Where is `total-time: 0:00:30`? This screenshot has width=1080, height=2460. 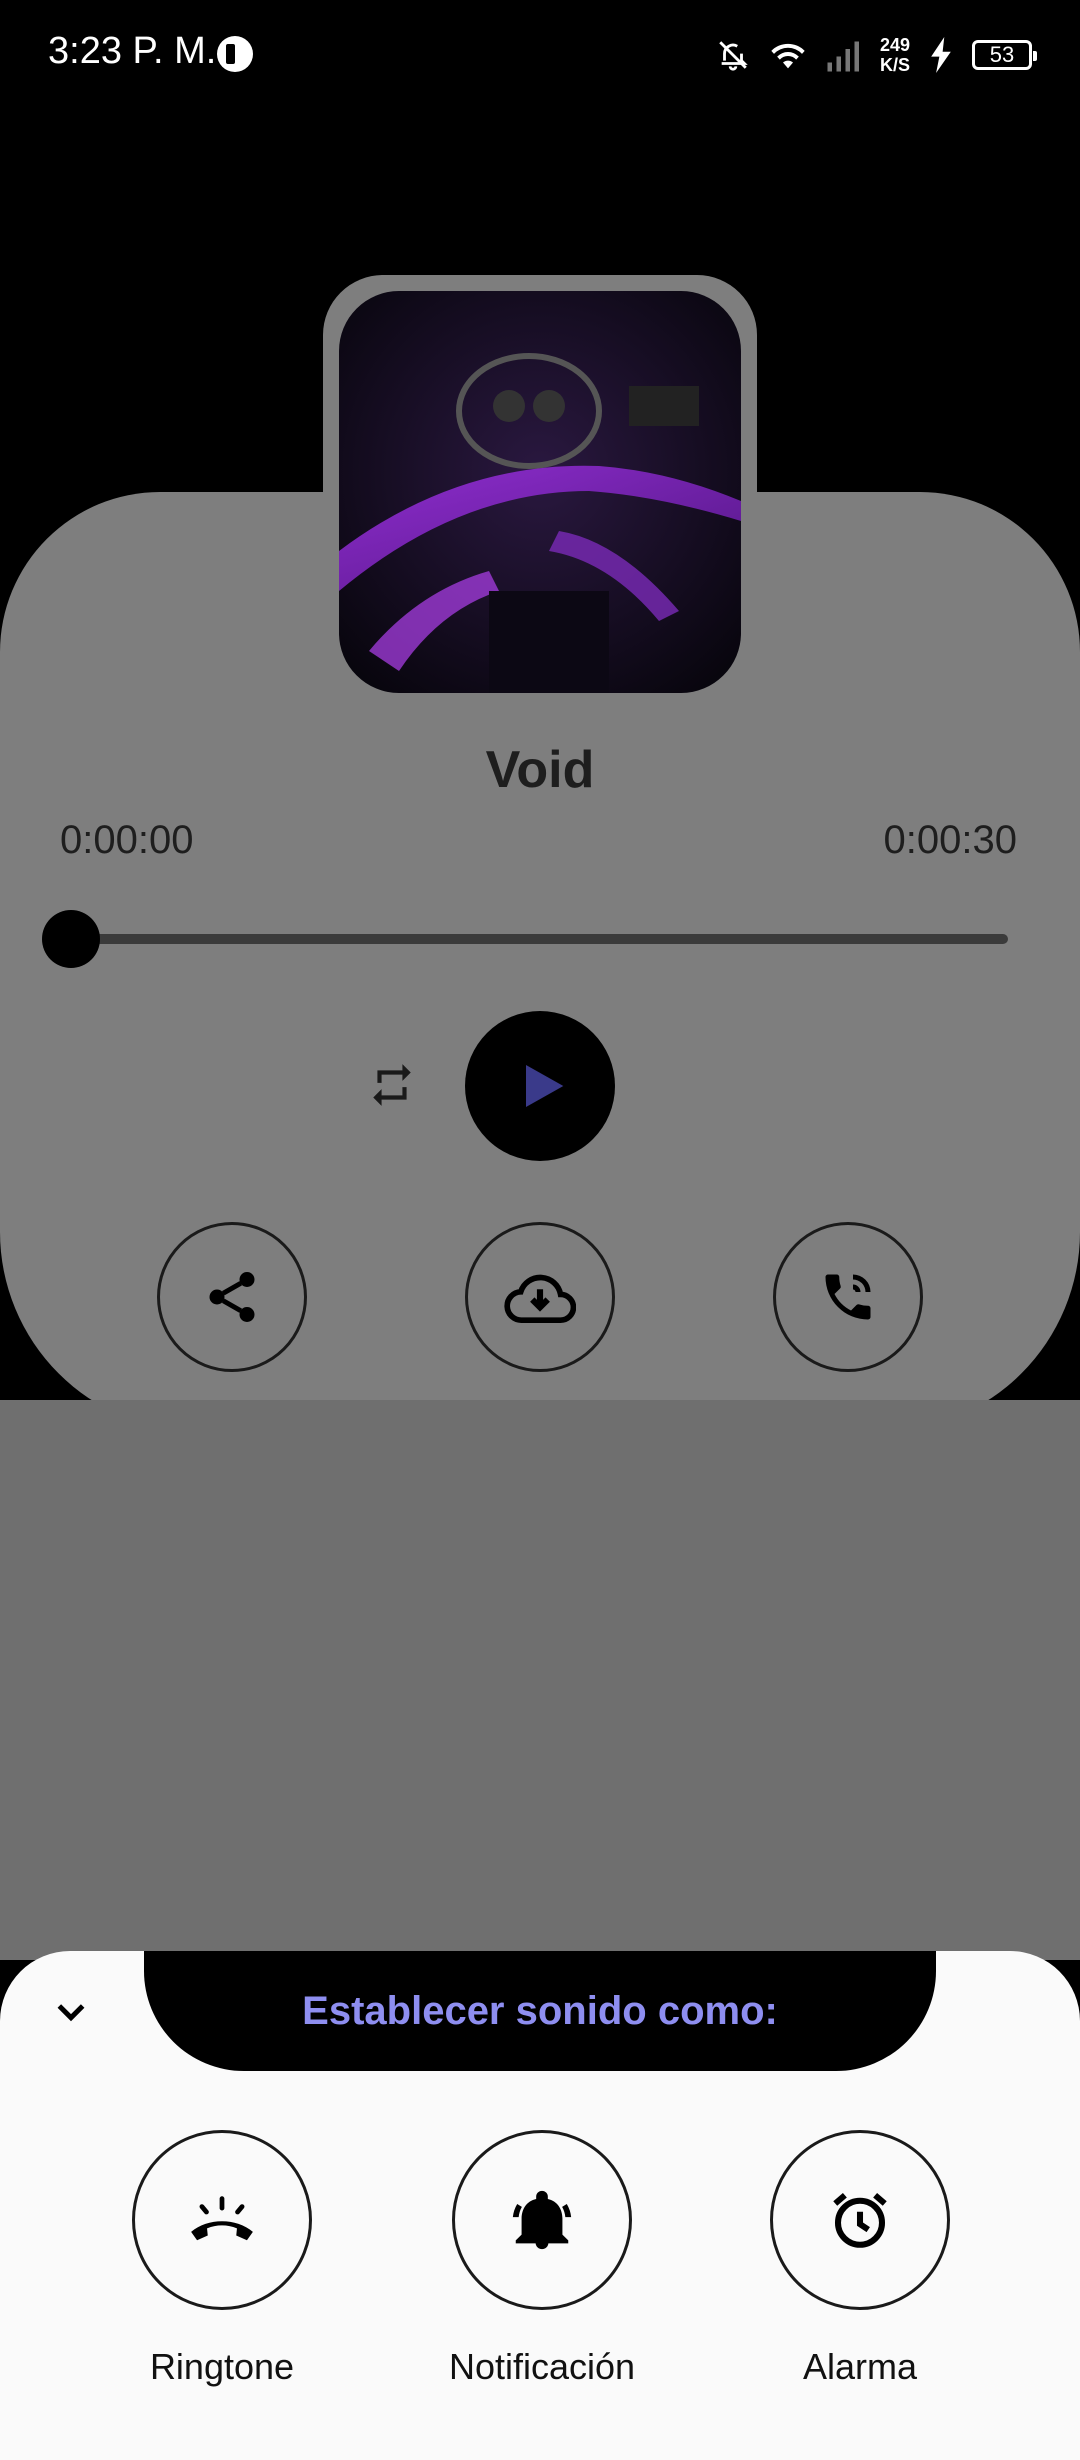 total-time: 0:00:30 is located at coordinates (950, 840).